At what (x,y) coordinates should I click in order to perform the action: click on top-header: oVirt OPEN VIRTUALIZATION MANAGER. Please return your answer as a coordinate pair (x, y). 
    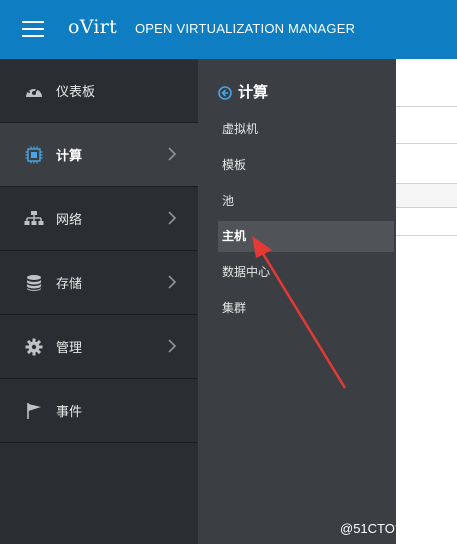
    Looking at the image, I should click on (228, 29).